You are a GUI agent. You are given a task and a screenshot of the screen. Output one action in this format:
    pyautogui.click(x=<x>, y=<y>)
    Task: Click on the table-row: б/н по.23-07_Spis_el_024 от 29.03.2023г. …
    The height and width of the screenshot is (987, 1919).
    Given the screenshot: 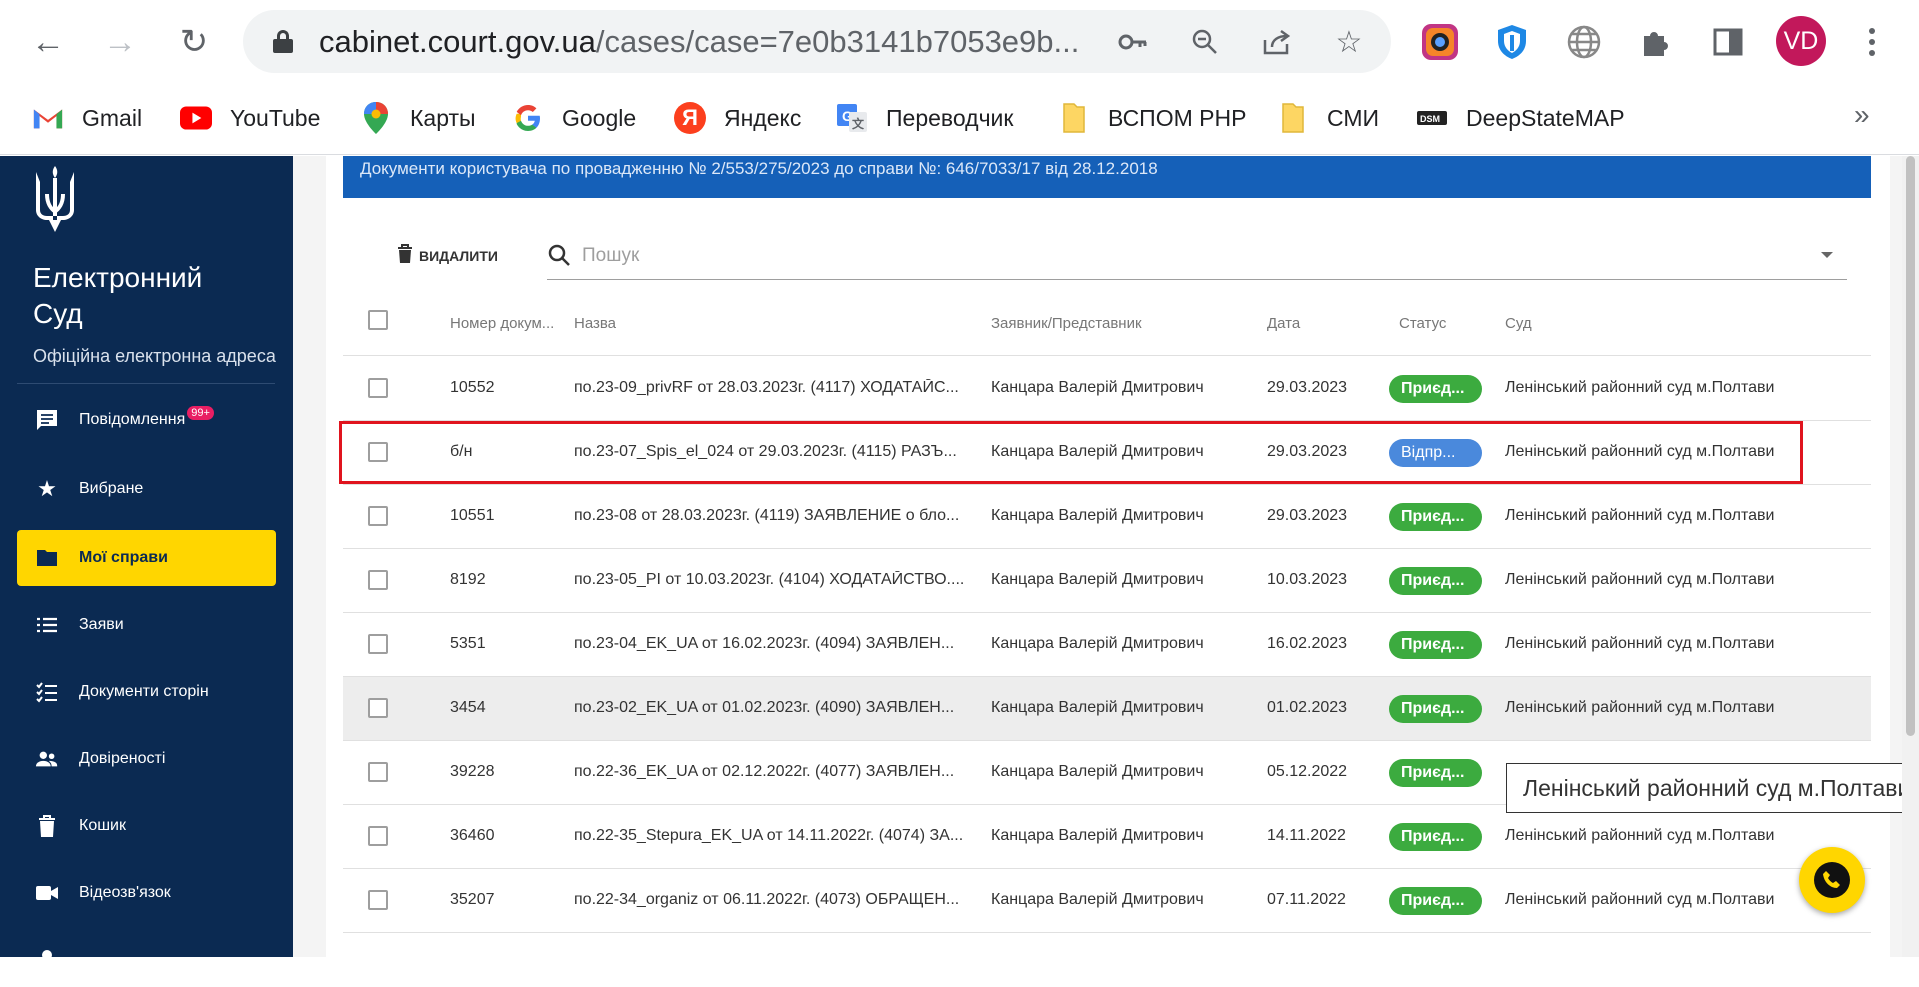 What is the action you would take?
    pyautogui.click(x=1107, y=453)
    